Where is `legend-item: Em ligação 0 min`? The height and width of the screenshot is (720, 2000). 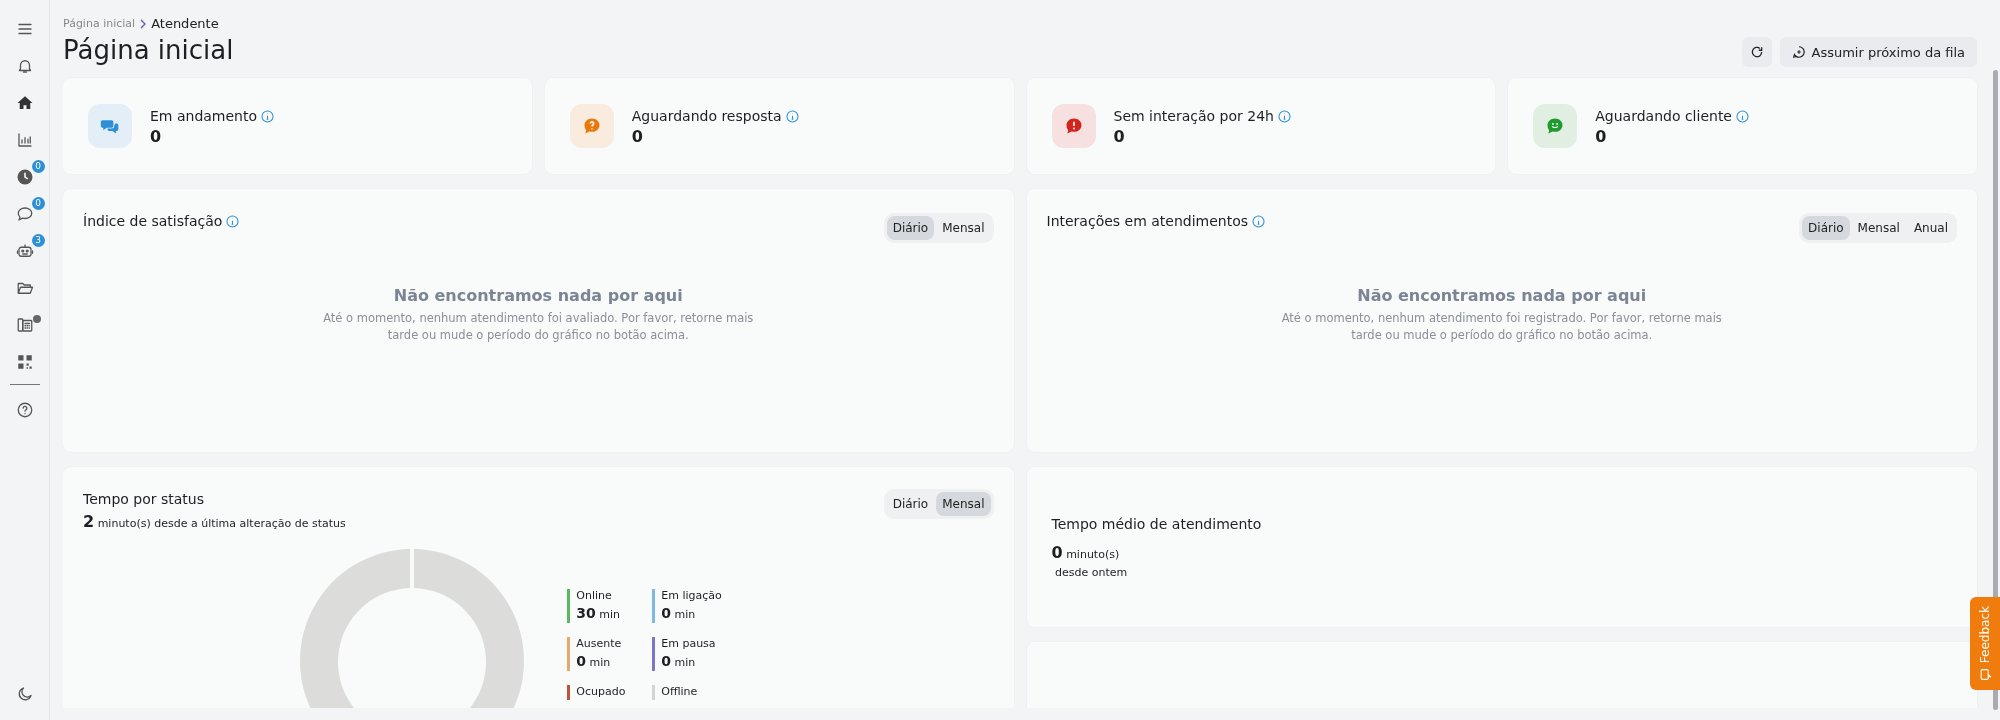 legend-item: Em ligação 0 min is located at coordinates (695, 606).